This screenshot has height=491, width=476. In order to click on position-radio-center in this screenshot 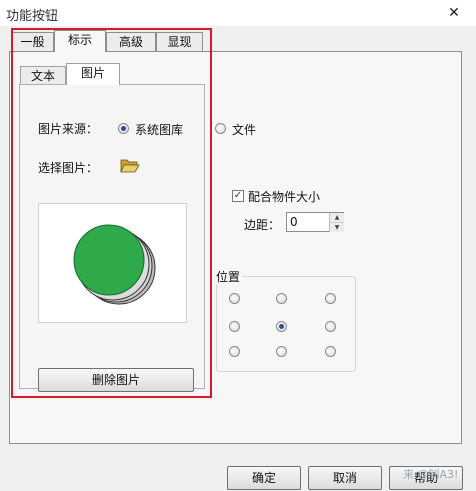, I will do `click(281, 326)`.